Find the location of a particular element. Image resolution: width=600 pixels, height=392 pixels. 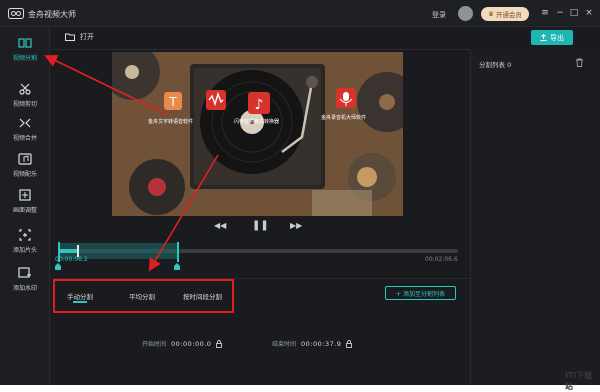

music-icon is located at coordinates (25, 159).